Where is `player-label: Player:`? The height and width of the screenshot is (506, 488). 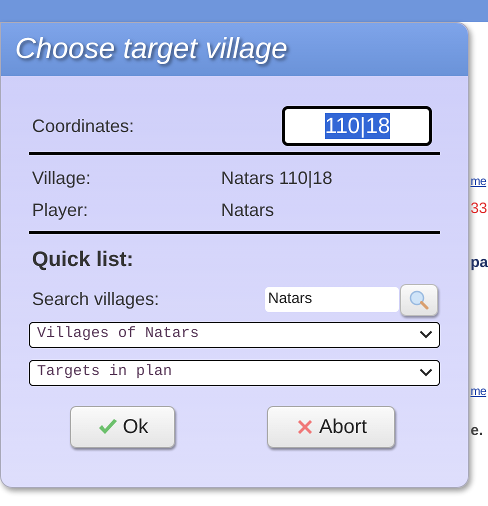 player-label: Player: is located at coordinates (61, 210).